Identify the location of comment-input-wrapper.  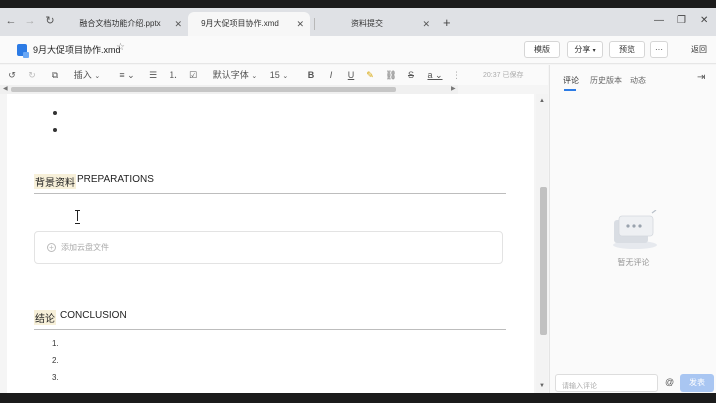
(606, 383).